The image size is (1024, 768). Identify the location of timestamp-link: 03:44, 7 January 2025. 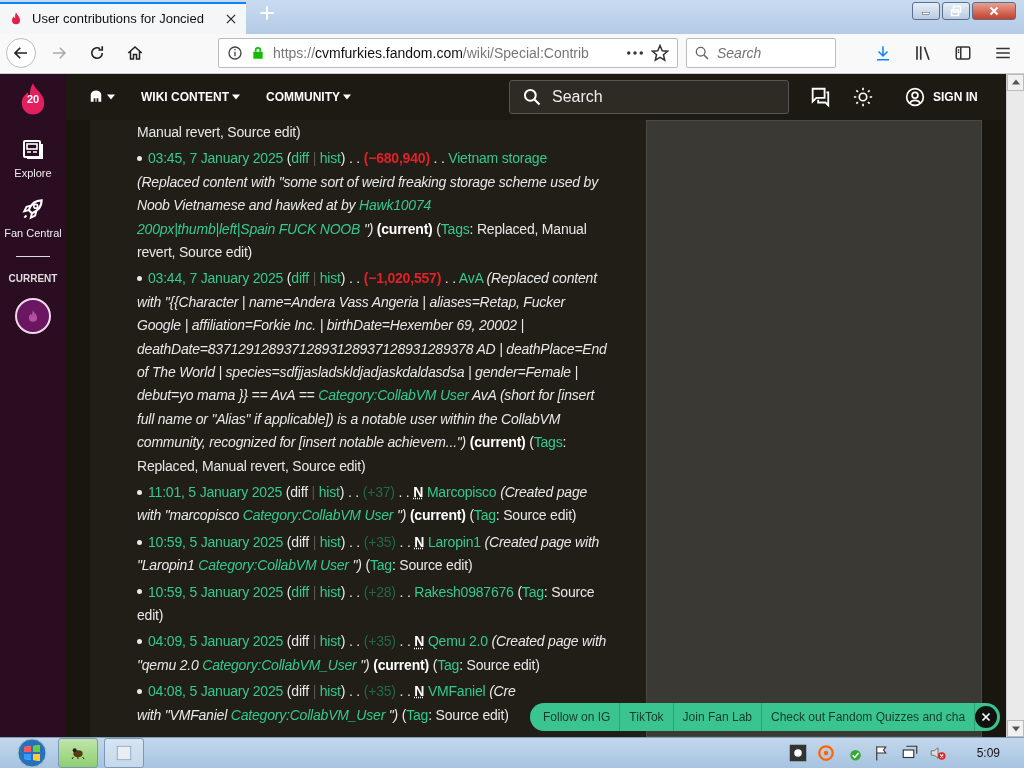
(216, 278).